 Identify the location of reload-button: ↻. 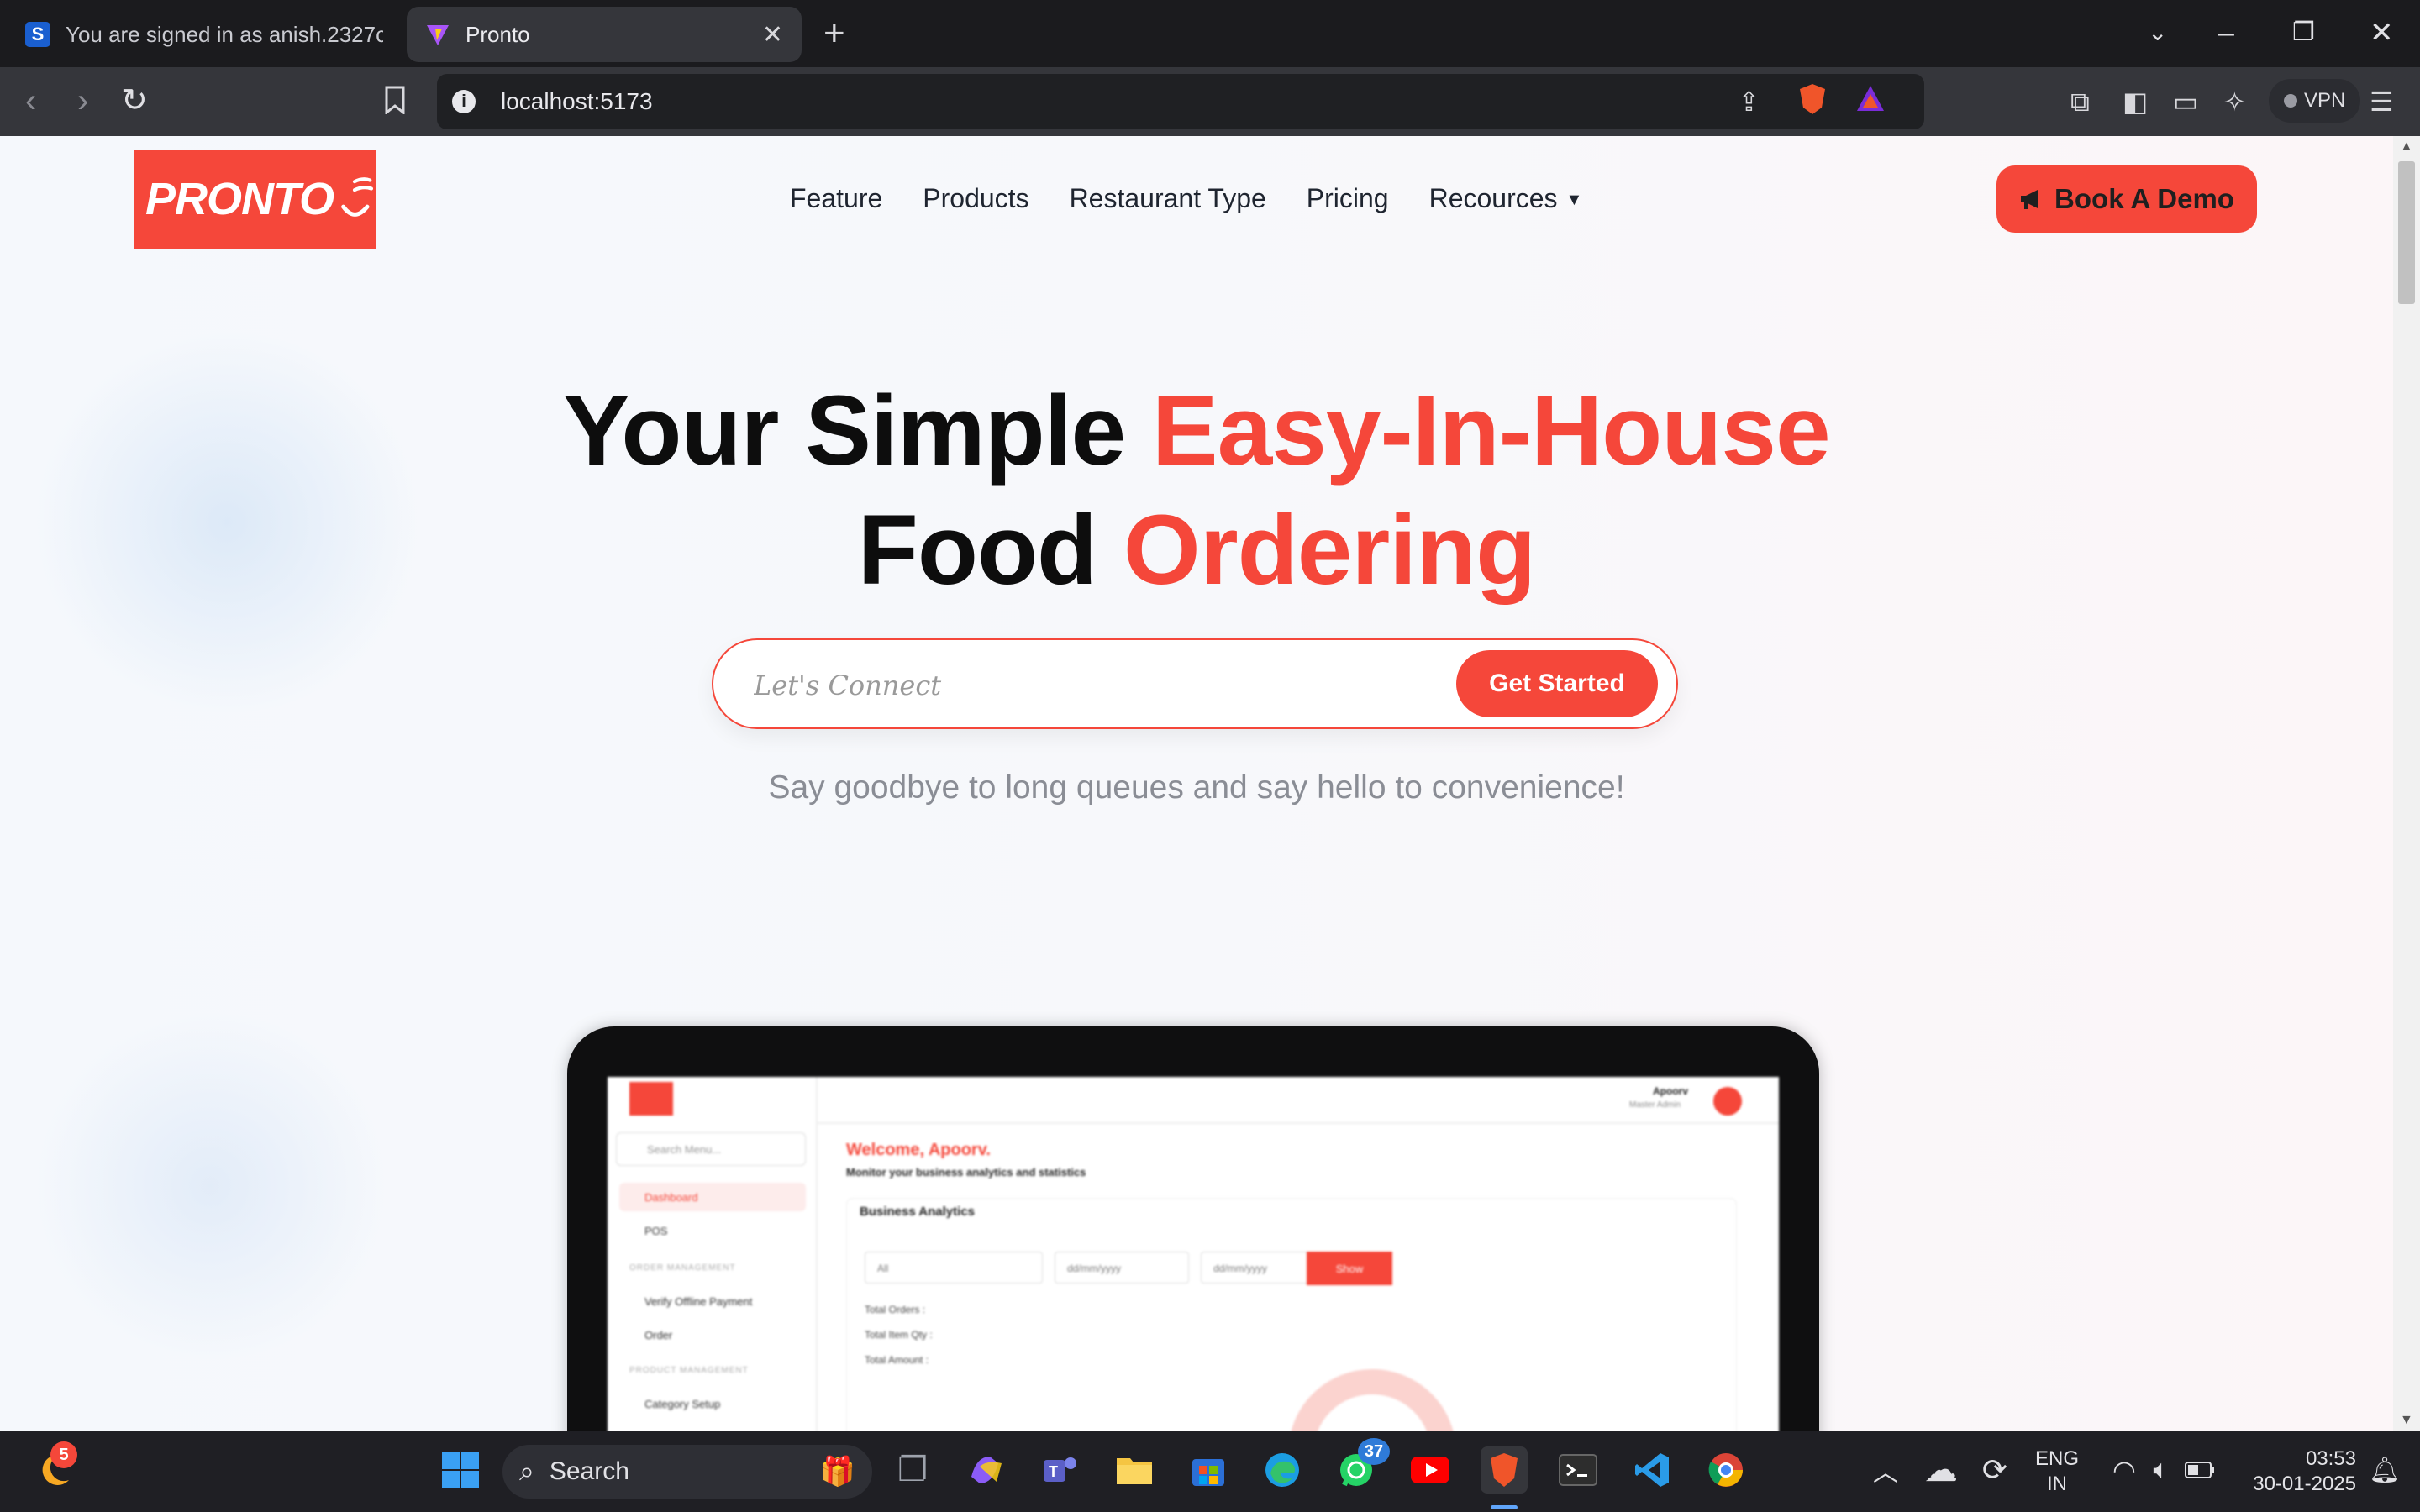
(134, 100).